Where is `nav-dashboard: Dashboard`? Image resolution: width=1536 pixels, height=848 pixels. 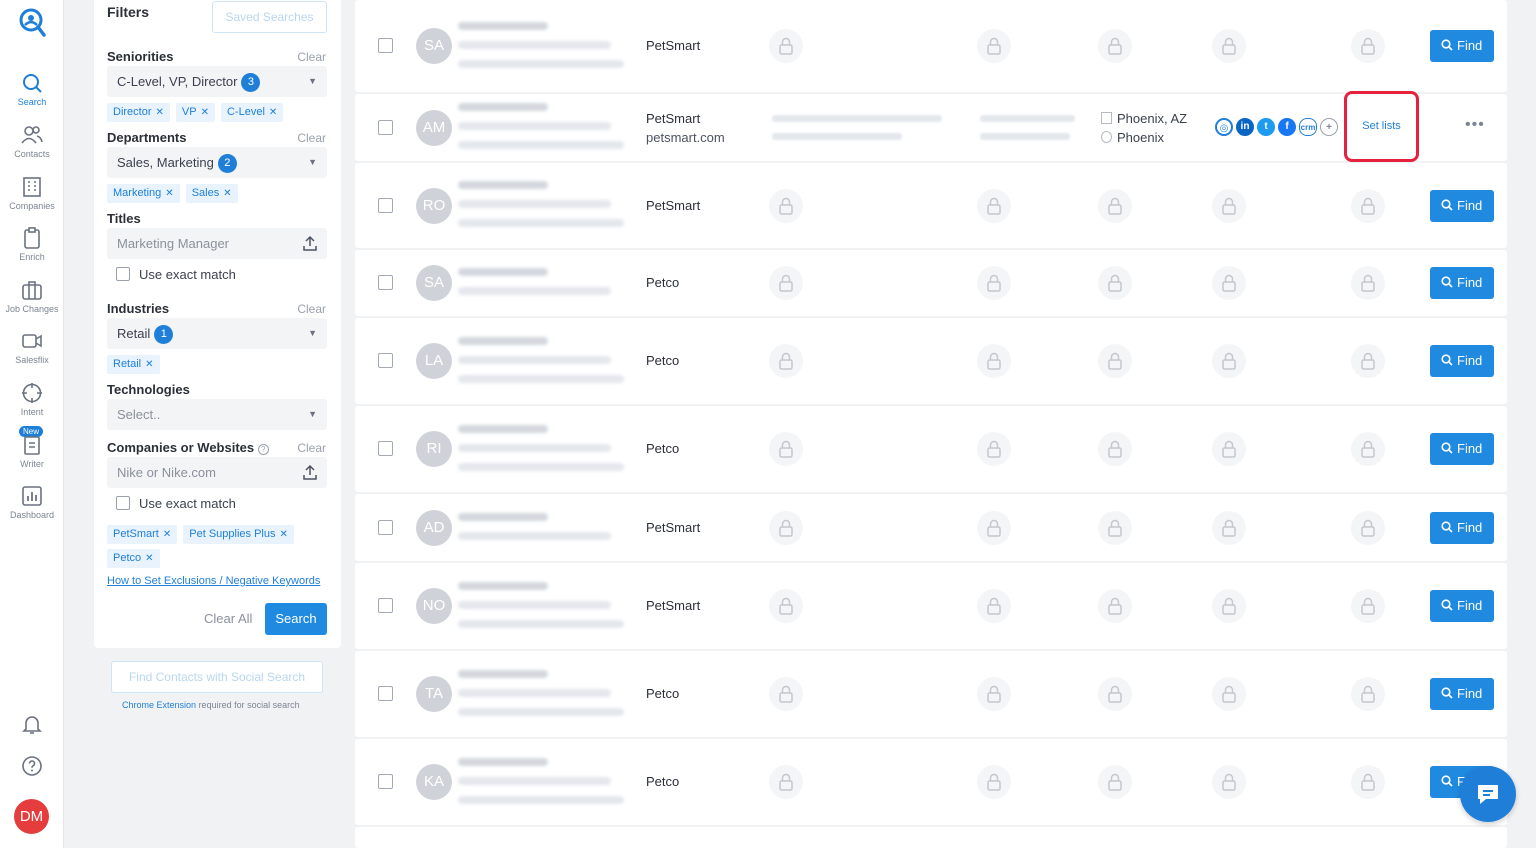 nav-dashboard: Dashboard is located at coordinates (32, 508).